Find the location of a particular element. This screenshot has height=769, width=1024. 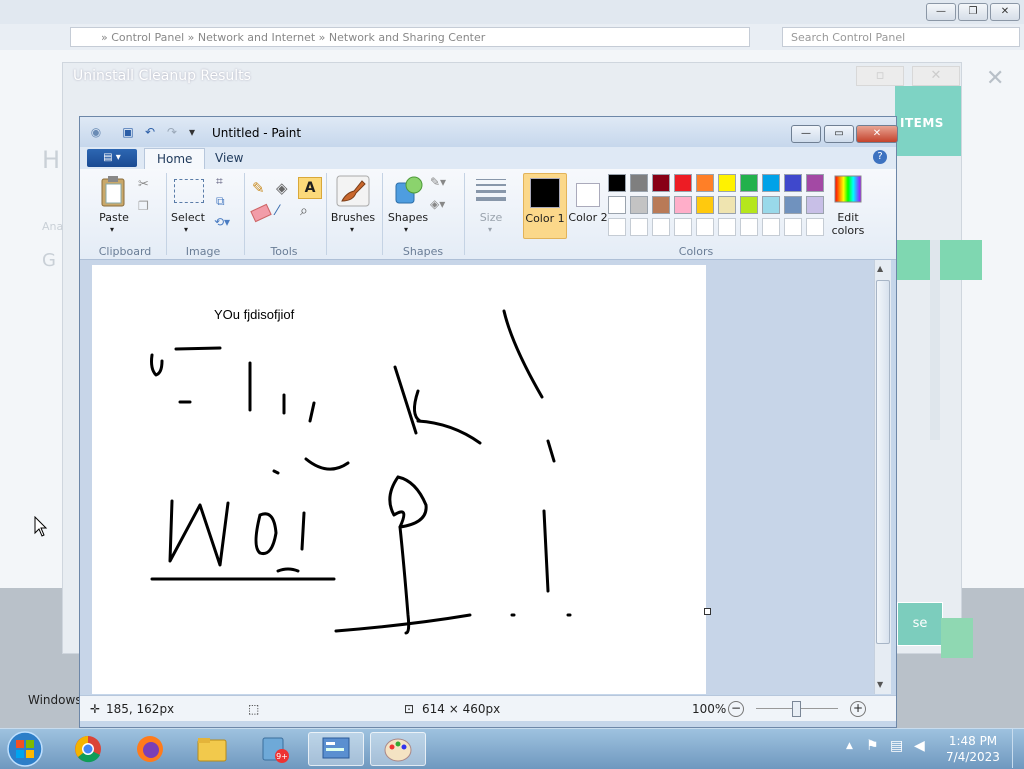

edit-colors-icon is located at coordinates (848, 189).